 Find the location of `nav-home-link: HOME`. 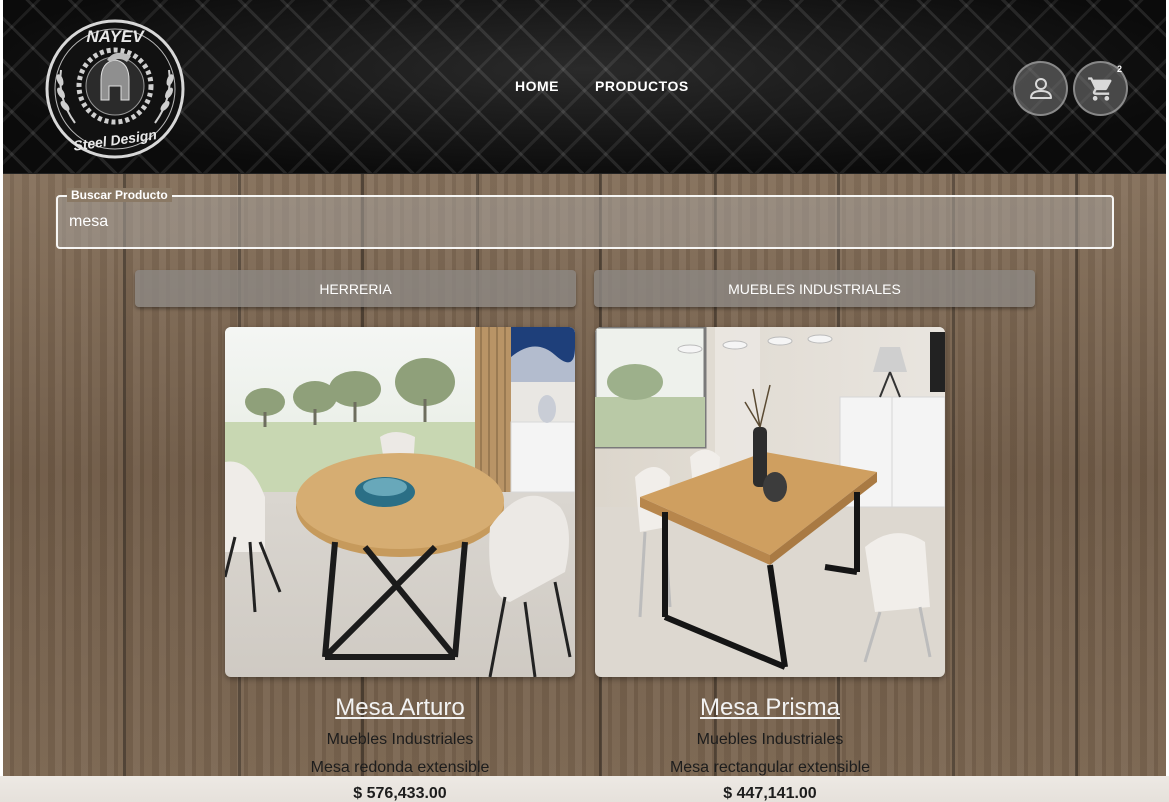

nav-home-link: HOME is located at coordinates (537, 86).